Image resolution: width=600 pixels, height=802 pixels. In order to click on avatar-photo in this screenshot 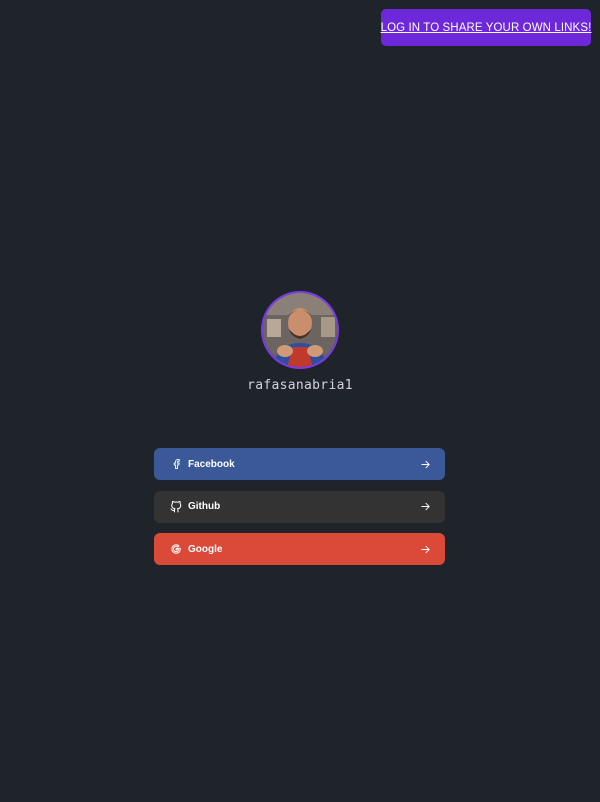, I will do `click(300, 330)`.